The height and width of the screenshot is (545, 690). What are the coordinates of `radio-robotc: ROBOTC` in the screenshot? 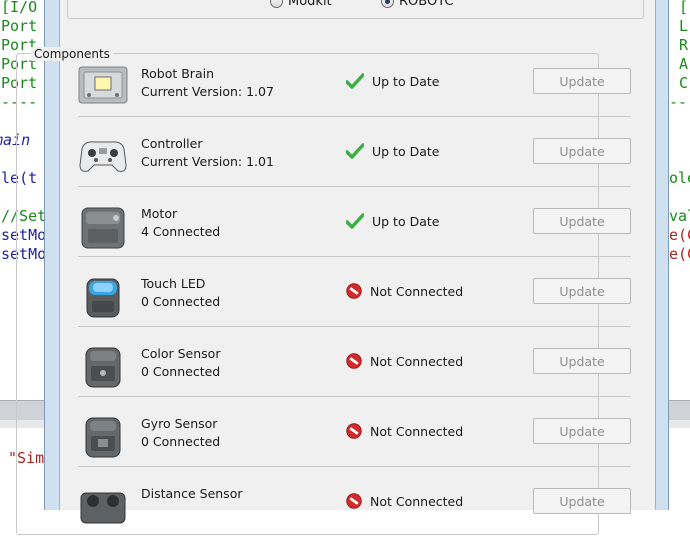 It's located at (417, 4).